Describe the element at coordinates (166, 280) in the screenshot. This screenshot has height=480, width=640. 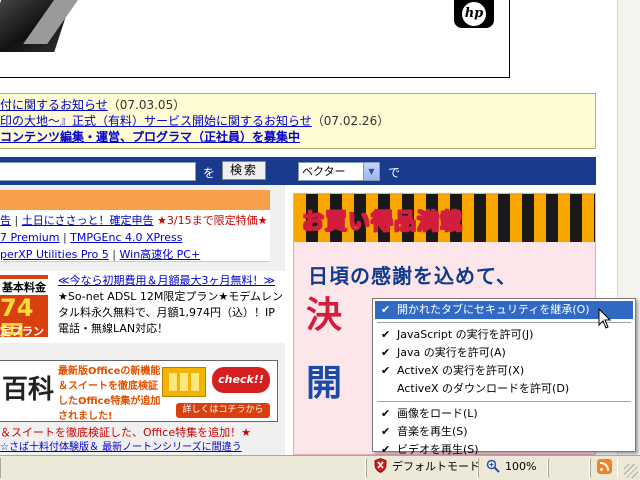
I see `promo-headline-link: ≪今なら初期費用＆月額最大3ヶ月無料！≫` at that location.